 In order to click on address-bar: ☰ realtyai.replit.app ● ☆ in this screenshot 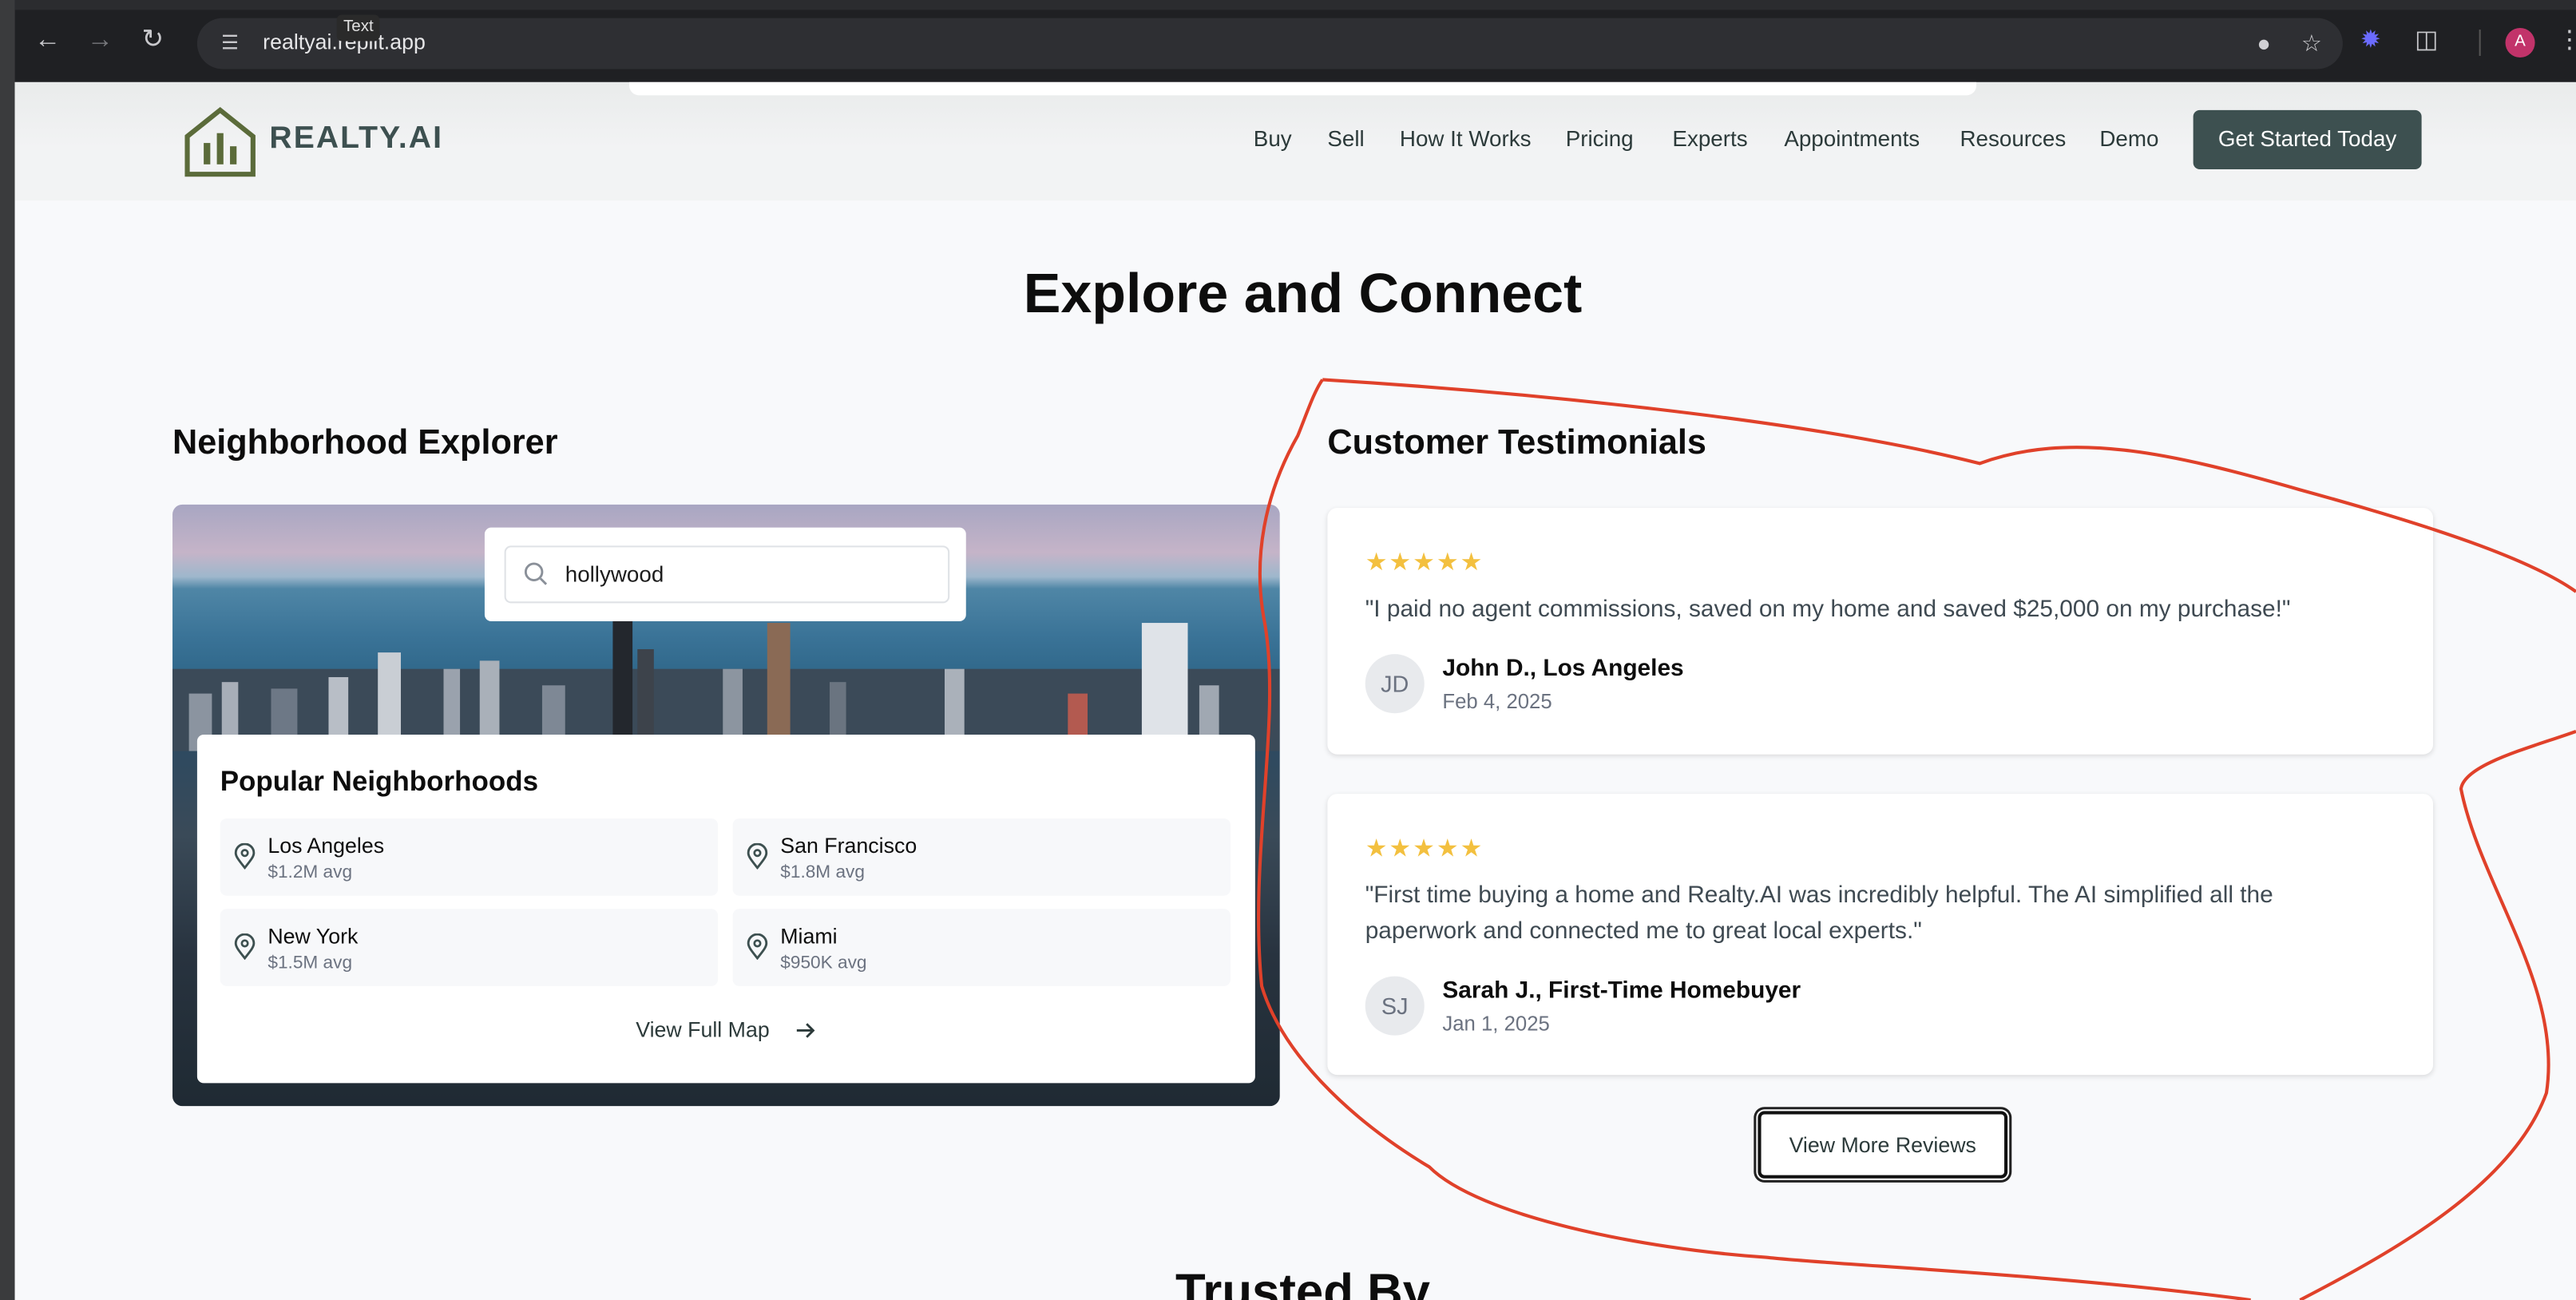, I will do `click(1269, 43)`.